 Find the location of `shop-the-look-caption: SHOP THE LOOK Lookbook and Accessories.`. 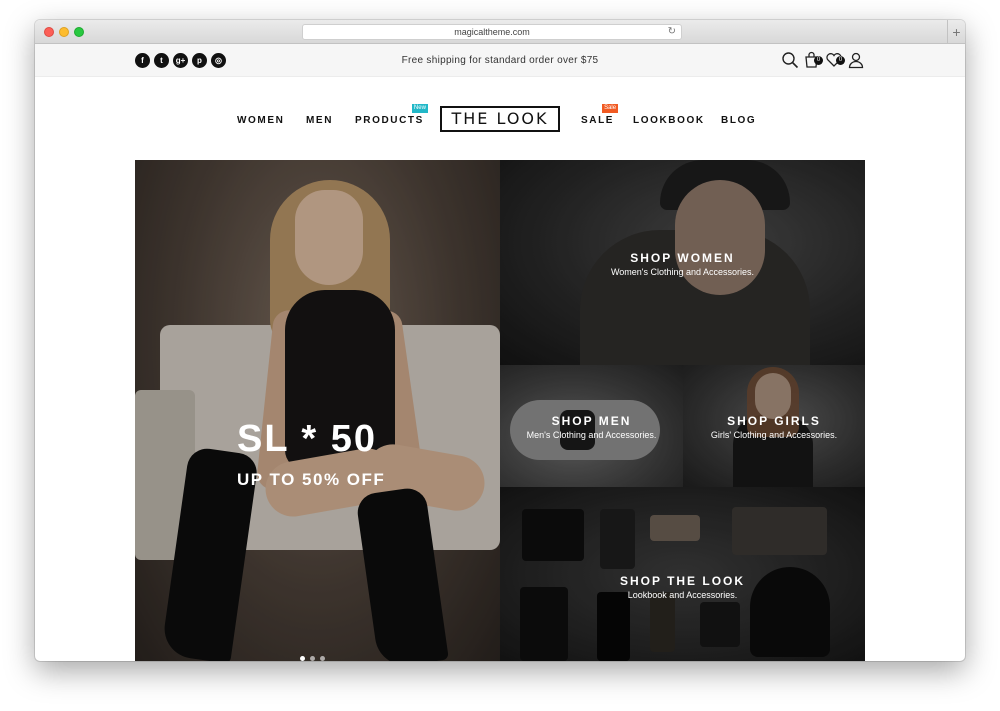

shop-the-look-caption: SHOP THE LOOK Lookbook and Accessories. is located at coordinates (682, 587).